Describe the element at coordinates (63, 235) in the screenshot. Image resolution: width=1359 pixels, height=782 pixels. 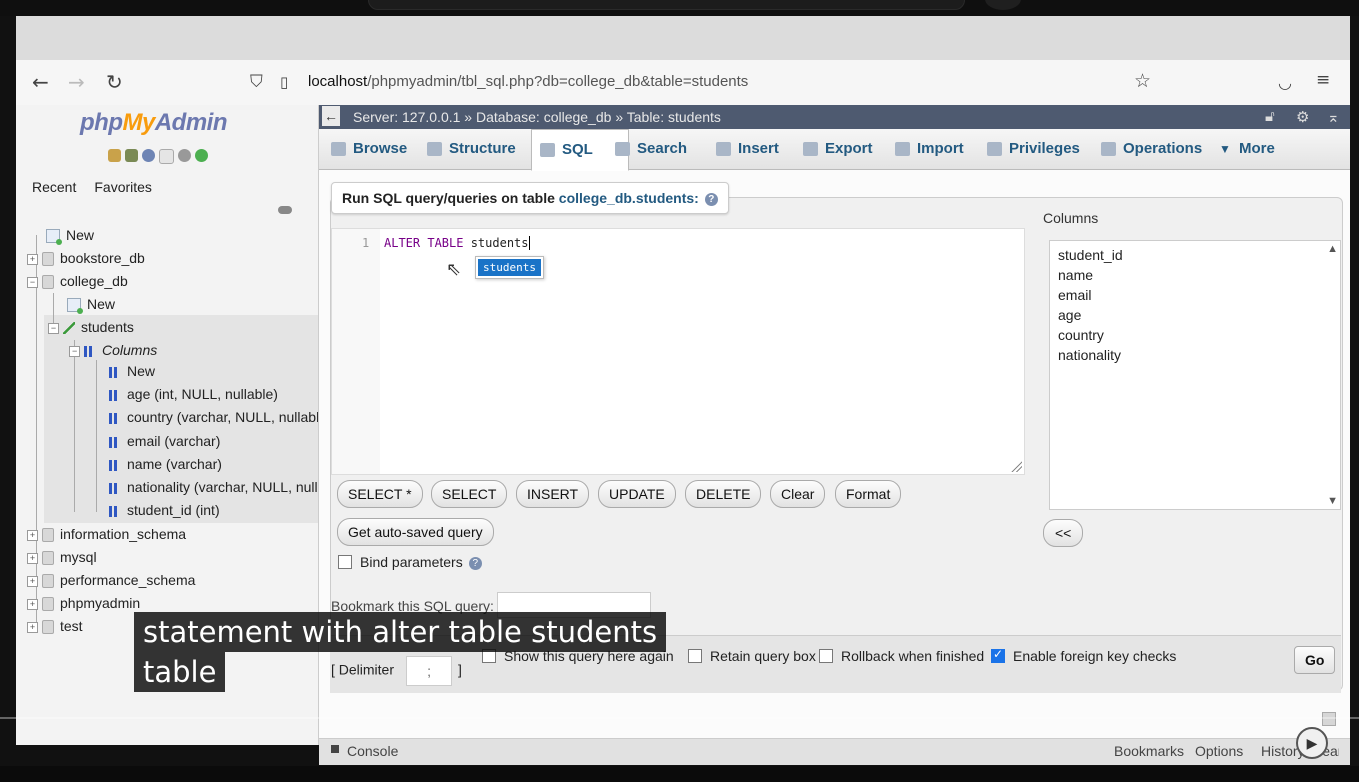
I see `tree-item-new: New` at that location.